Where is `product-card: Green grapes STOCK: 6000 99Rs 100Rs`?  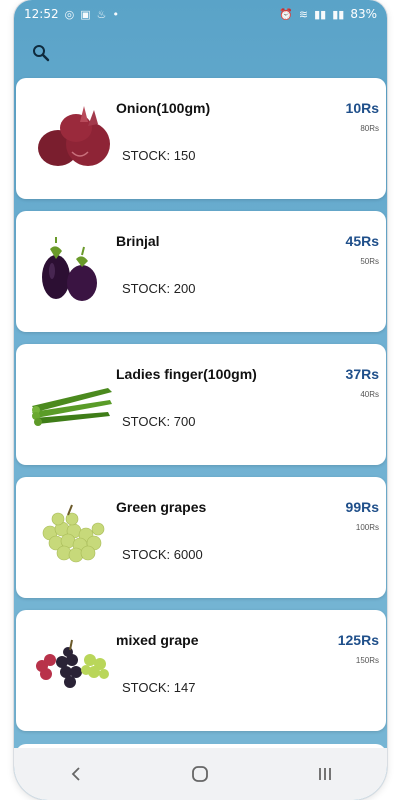
product-card: Green grapes STOCK: 6000 99Rs 100Rs is located at coordinates (201, 537).